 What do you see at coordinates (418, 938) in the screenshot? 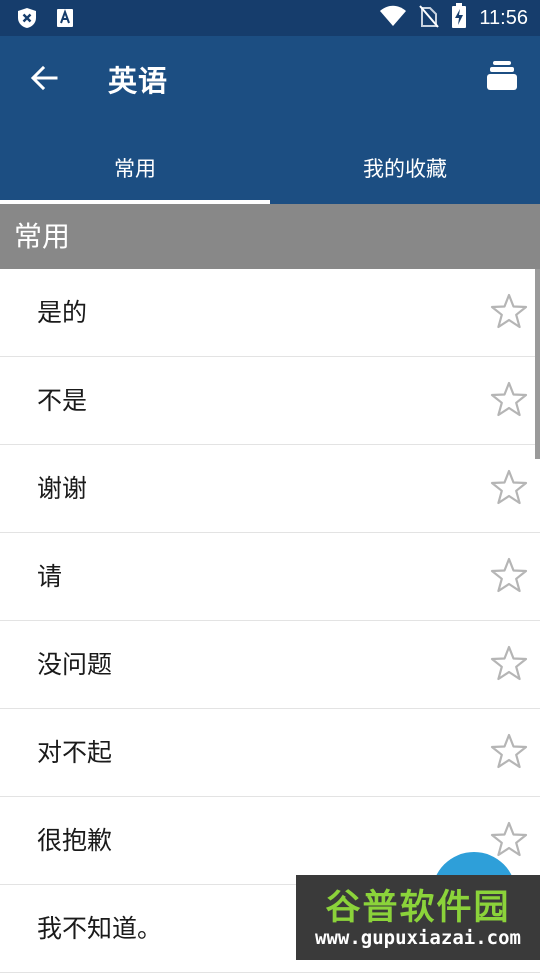
I see `watermark-url: www.gupuxiazai.com` at bounding box center [418, 938].